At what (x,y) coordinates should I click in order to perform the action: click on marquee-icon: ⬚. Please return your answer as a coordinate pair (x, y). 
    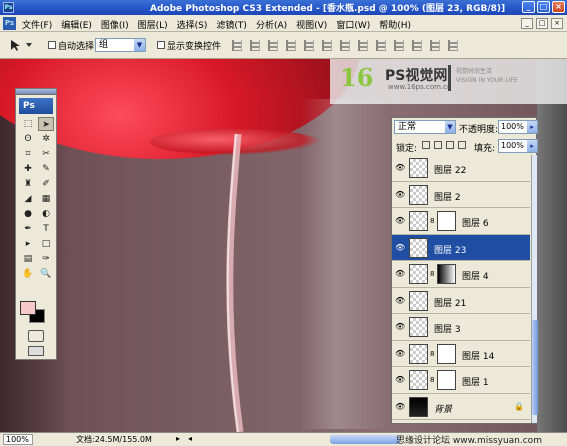
    Looking at the image, I should click on (28, 124).